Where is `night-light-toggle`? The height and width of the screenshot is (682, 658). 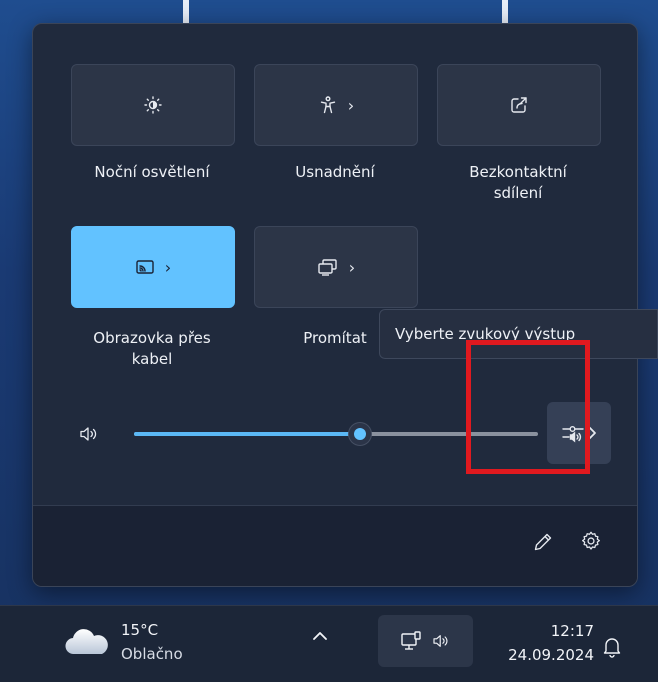
night-light-toggle is located at coordinates (153, 105).